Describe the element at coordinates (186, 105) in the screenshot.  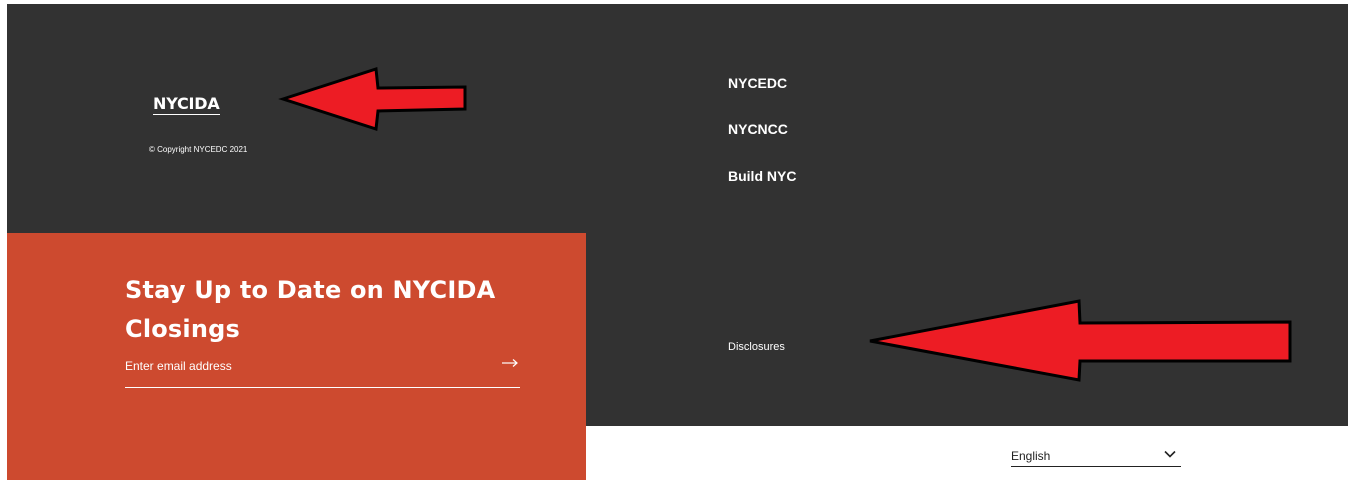
I see `nycida-logo: NYCIDA` at that location.